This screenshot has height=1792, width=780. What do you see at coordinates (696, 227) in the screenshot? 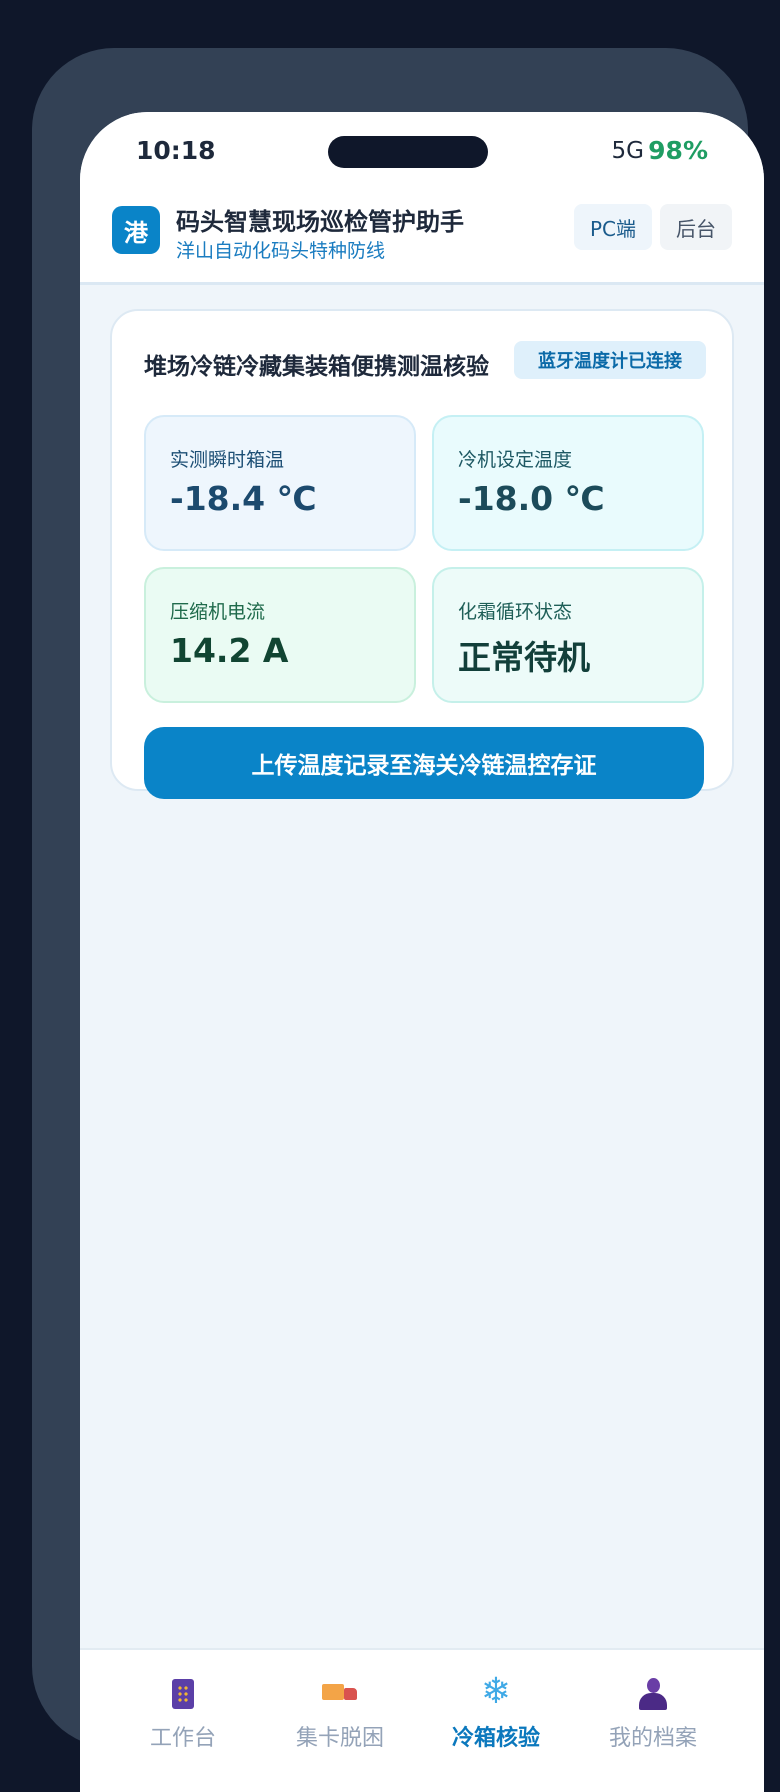
I see `admin-button: 后台` at bounding box center [696, 227].